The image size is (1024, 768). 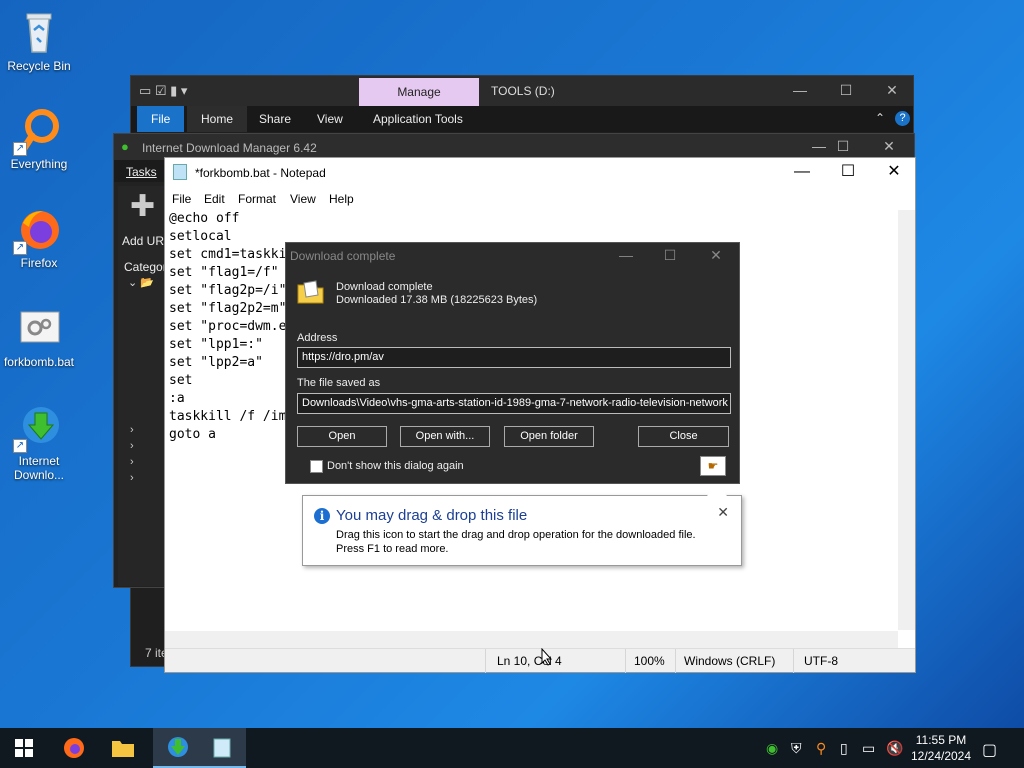 What do you see at coordinates (24, 748) in the screenshot?
I see `start-button` at bounding box center [24, 748].